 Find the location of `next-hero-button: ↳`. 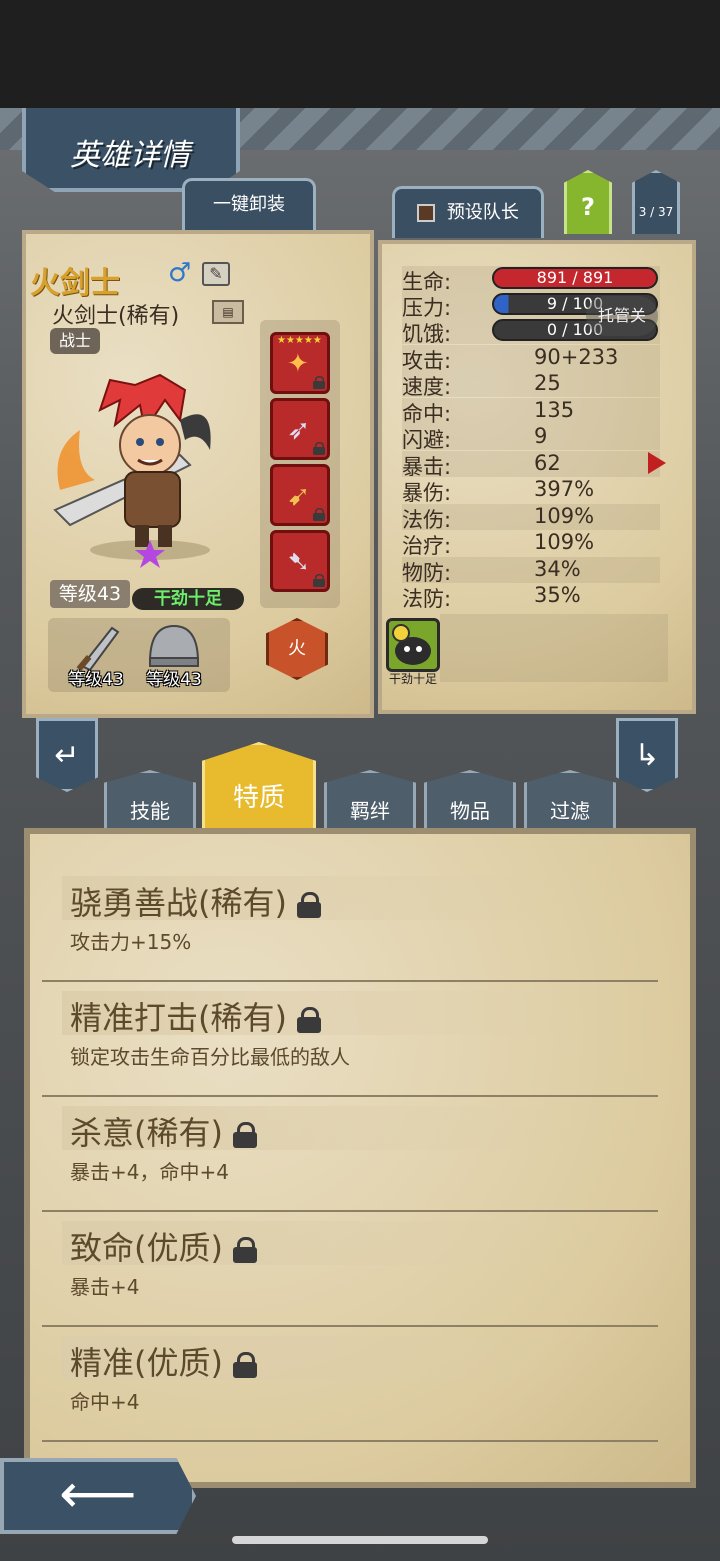

next-hero-button: ↳ is located at coordinates (647, 755).